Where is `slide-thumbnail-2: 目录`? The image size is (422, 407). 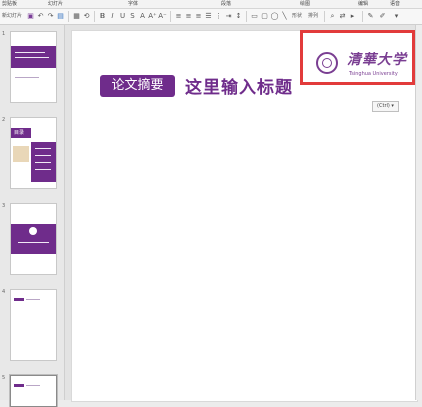
slide-thumbnail-2: 目录 is located at coordinates (33, 153).